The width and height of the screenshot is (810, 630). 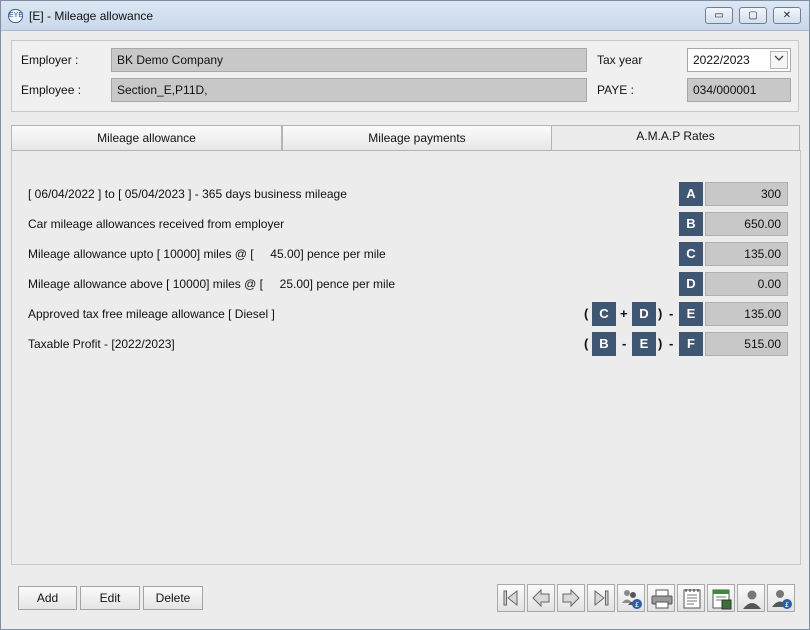 What do you see at coordinates (586, 343) in the screenshot?
I see `formula-f-open: (` at bounding box center [586, 343].